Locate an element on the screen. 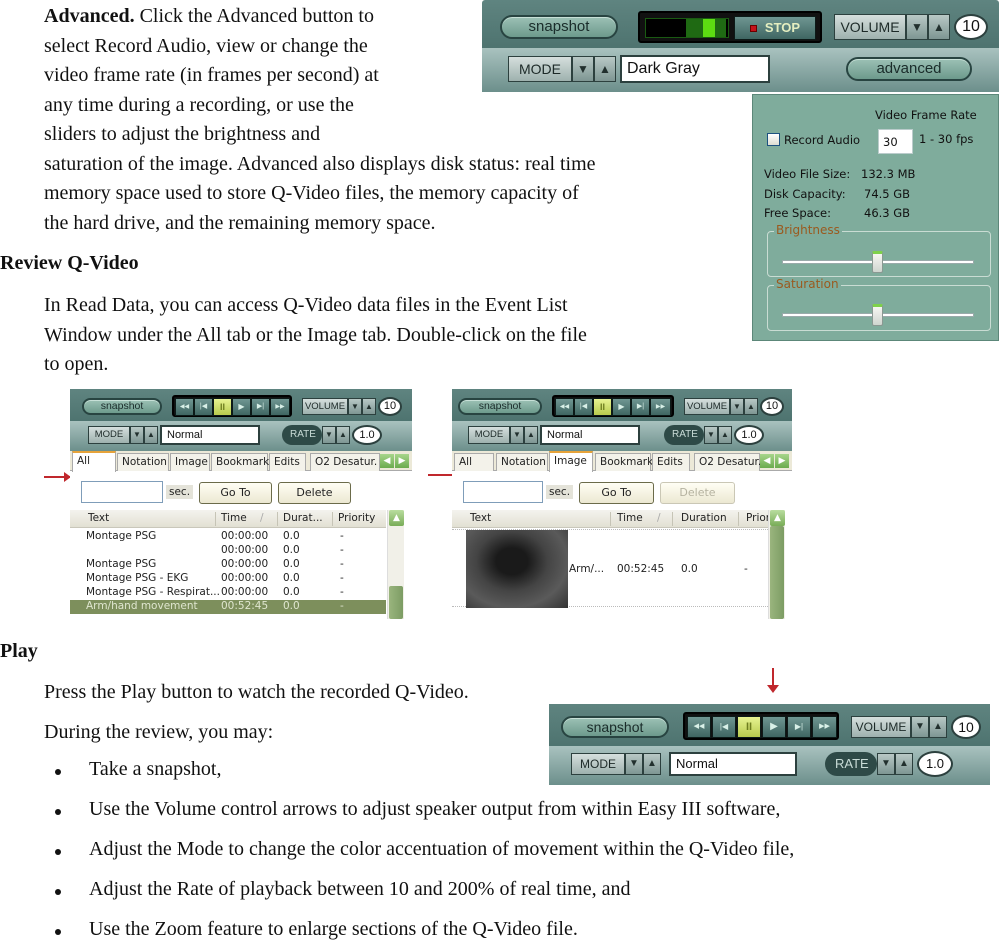 This screenshot has width=999, height=945. column-priority: Prior is located at coordinates (758, 518).